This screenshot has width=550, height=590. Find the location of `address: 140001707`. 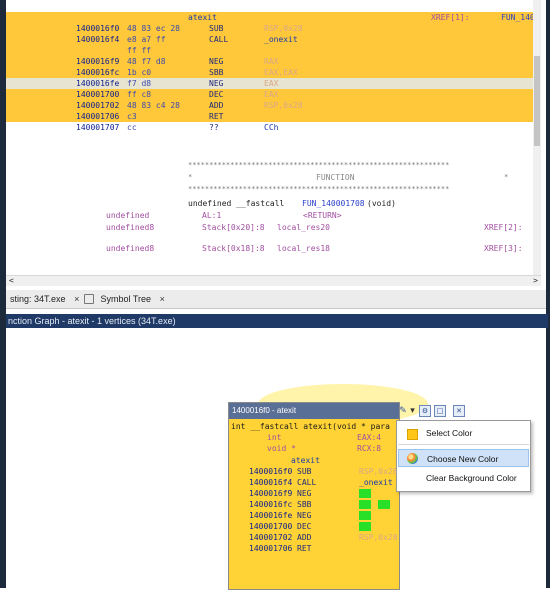

address: 140001707 is located at coordinates (97, 127).